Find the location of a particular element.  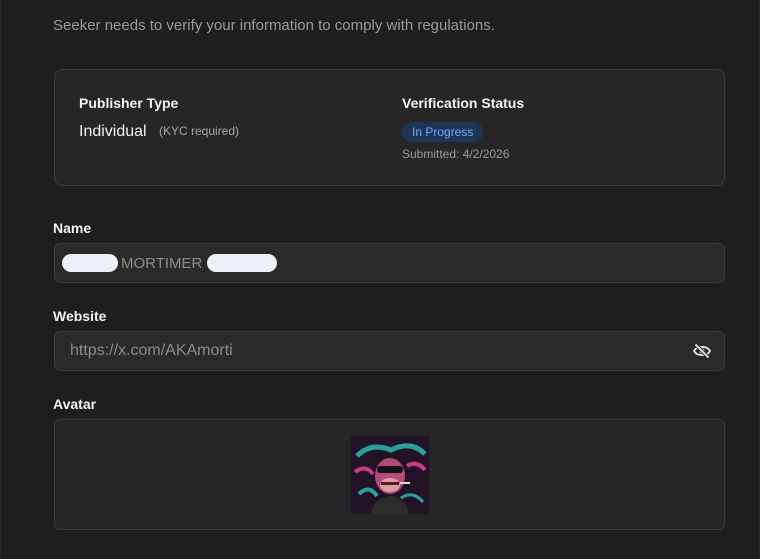

avatar-image is located at coordinates (390, 475).